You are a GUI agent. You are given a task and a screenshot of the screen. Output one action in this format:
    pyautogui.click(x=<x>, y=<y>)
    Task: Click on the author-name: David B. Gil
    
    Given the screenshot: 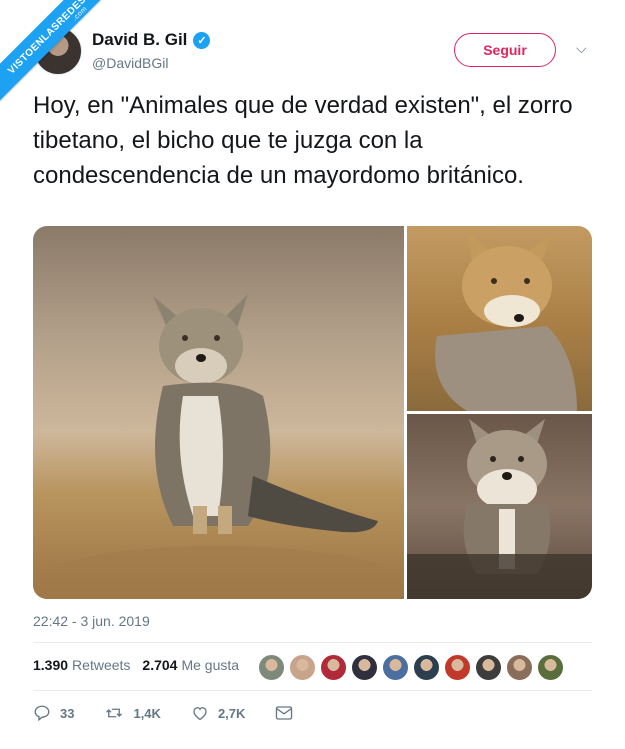 What is the action you would take?
    pyautogui.click(x=139, y=40)
    